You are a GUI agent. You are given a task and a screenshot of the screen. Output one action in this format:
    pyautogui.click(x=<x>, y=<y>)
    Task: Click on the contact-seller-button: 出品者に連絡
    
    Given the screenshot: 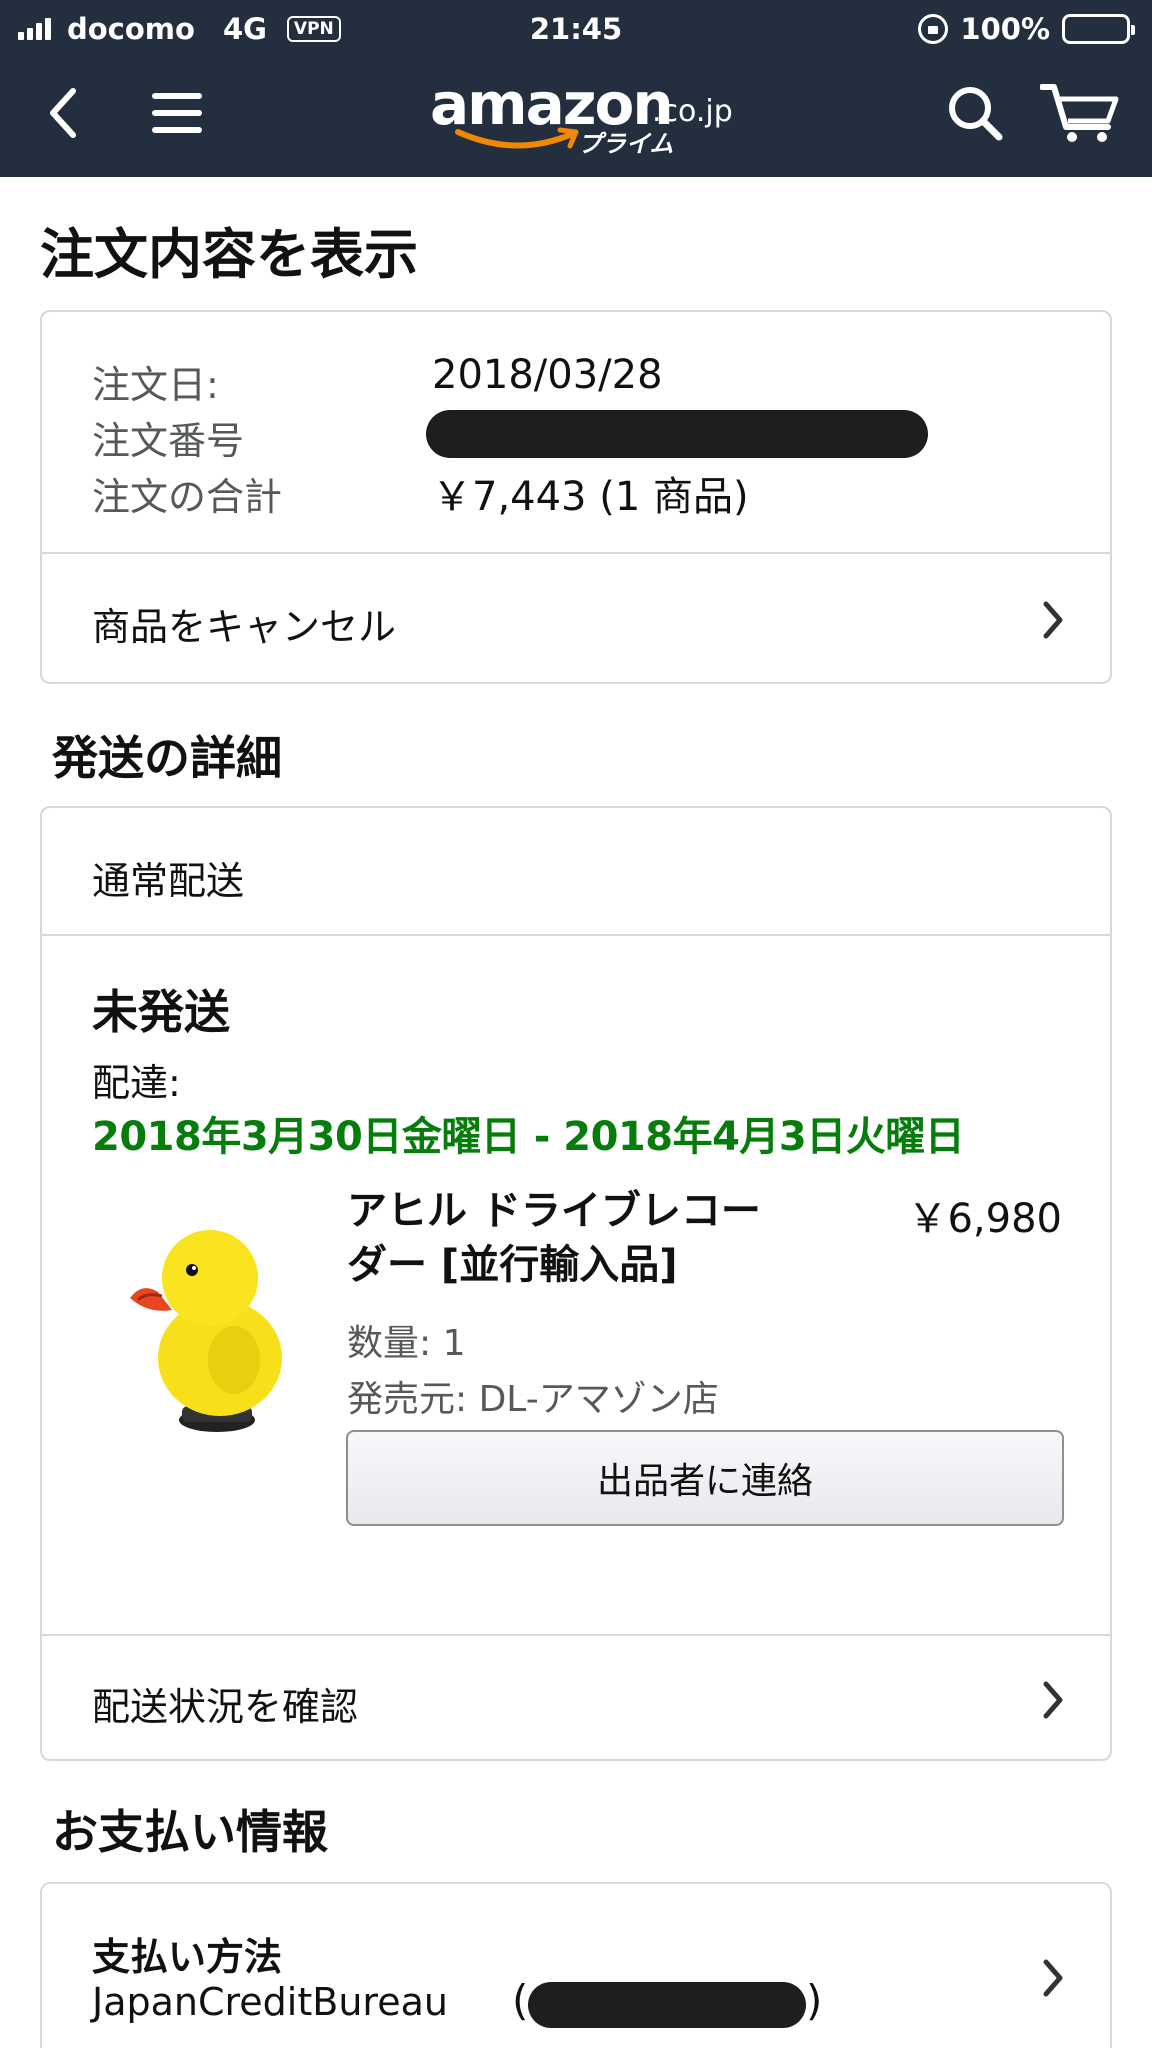 What is the action you would take?
    pyautogui.click(x=705, y=1478)
    